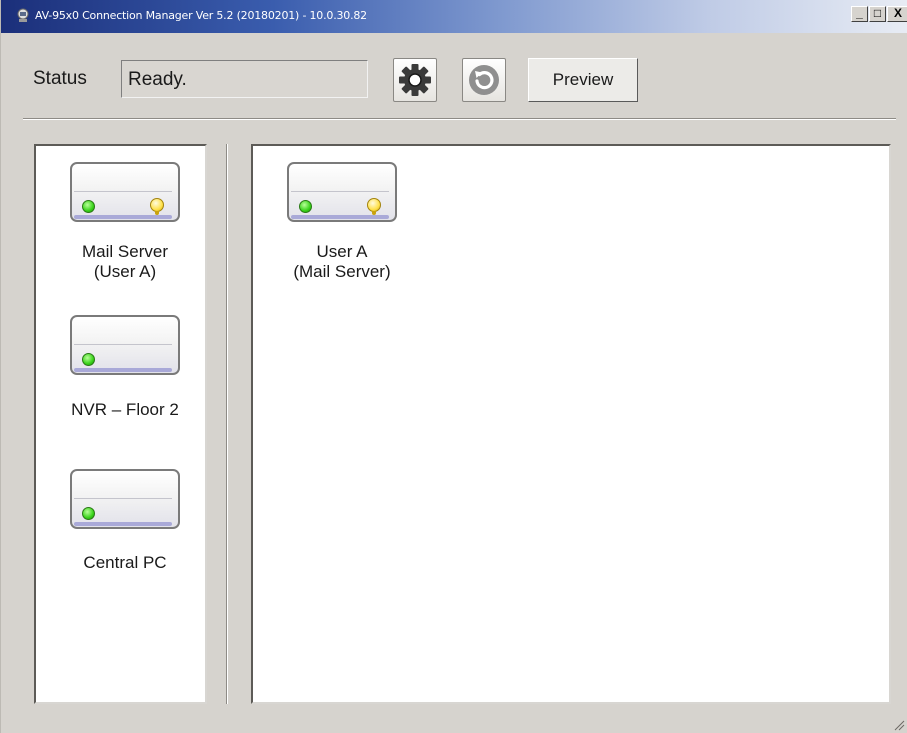 The image size is (907, 733). Describe the element at coordinates (459, 119) in the screenshot. I see `toolbar-separator` at that location.